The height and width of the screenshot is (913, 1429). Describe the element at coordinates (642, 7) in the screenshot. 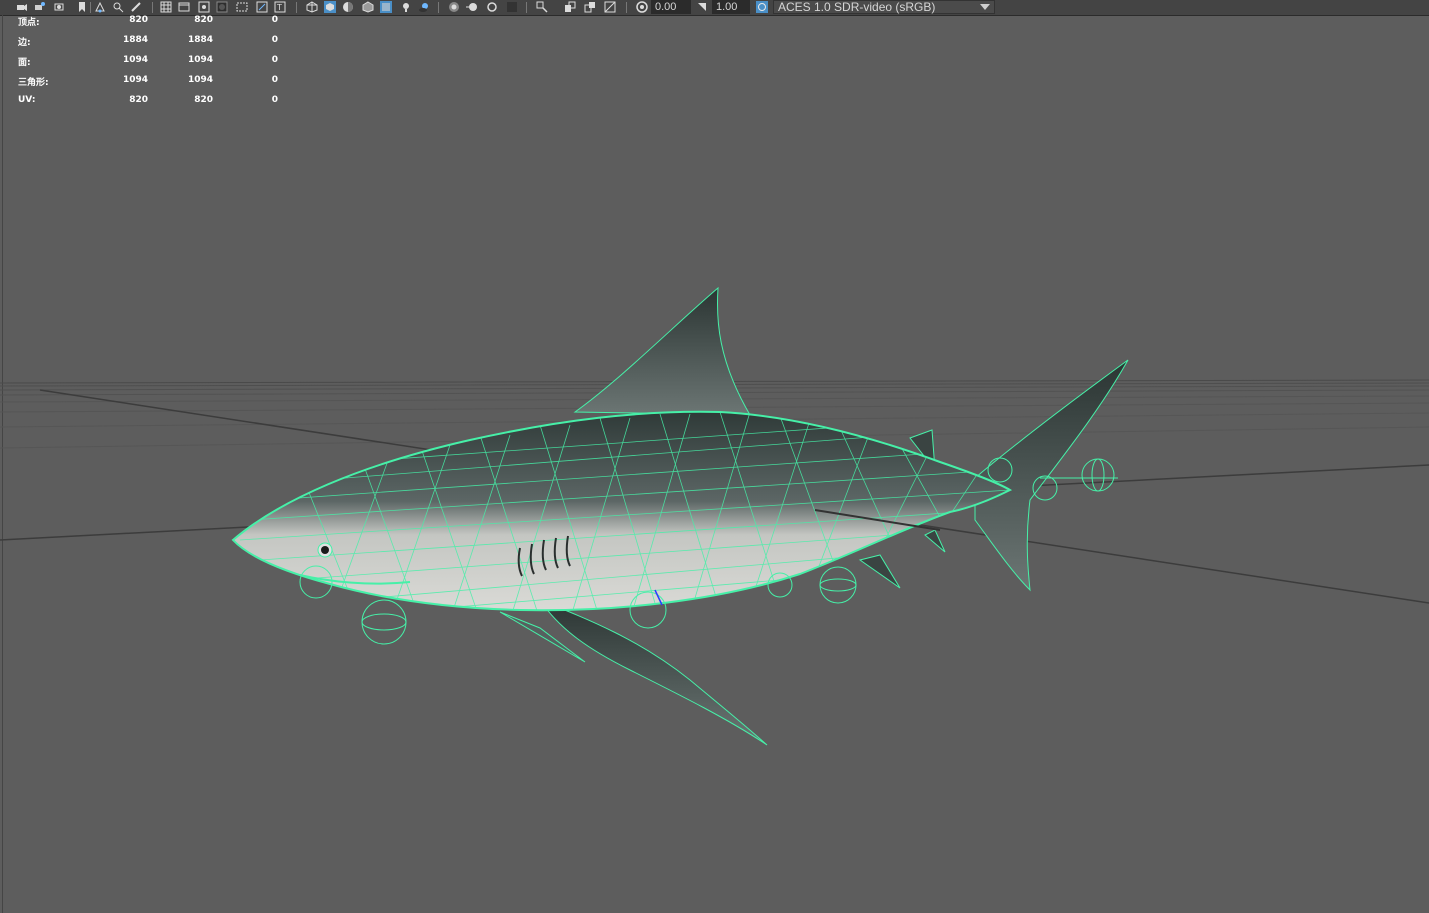

I see `exposure-icon` at that location.